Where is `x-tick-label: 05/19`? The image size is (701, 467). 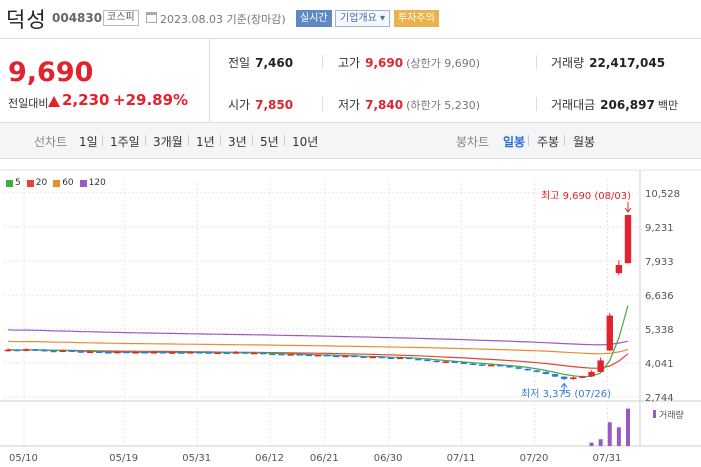
x-tick-label: 05/19 is located at coordinates (123, 458).